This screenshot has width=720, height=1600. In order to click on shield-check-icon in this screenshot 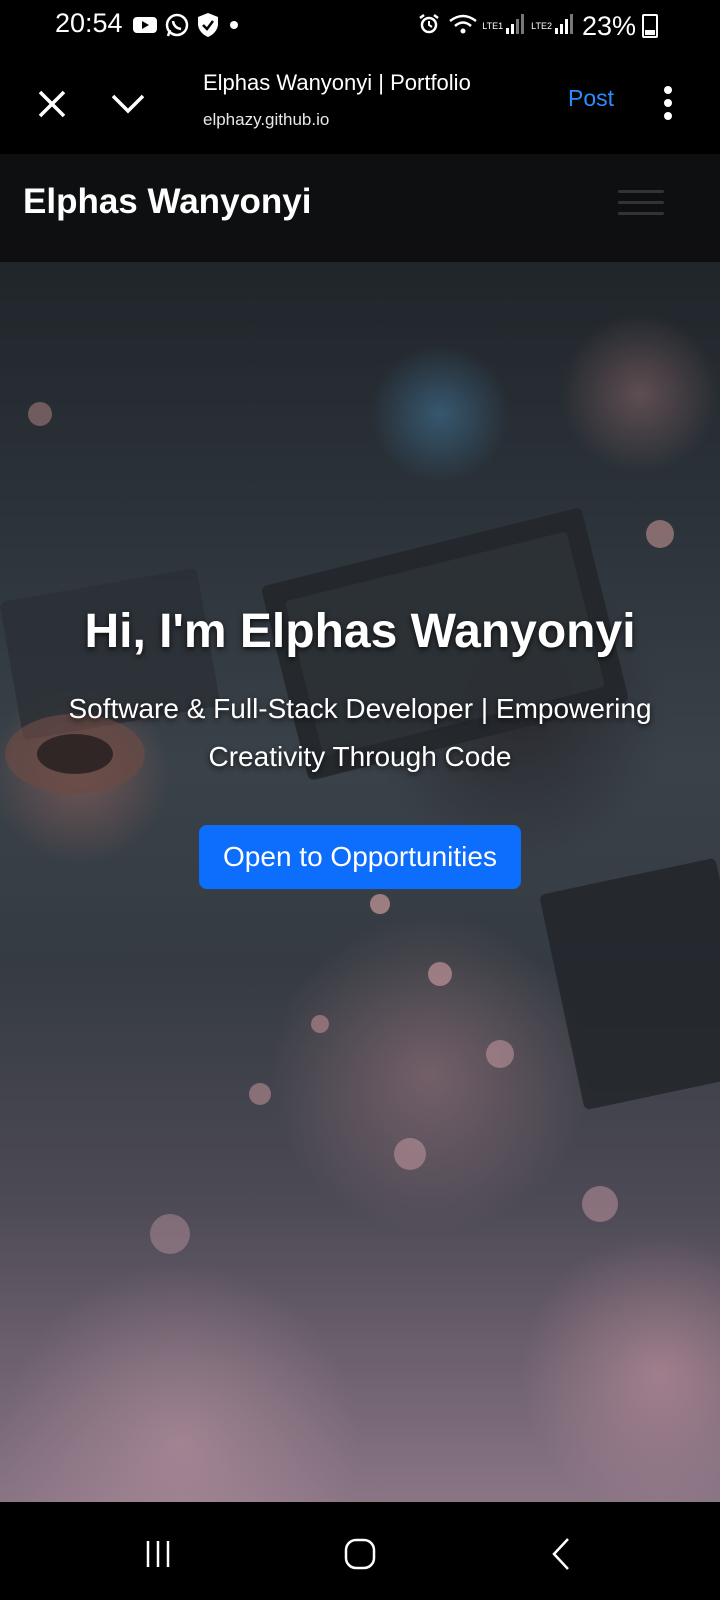, I will do `click(208, 27)`.